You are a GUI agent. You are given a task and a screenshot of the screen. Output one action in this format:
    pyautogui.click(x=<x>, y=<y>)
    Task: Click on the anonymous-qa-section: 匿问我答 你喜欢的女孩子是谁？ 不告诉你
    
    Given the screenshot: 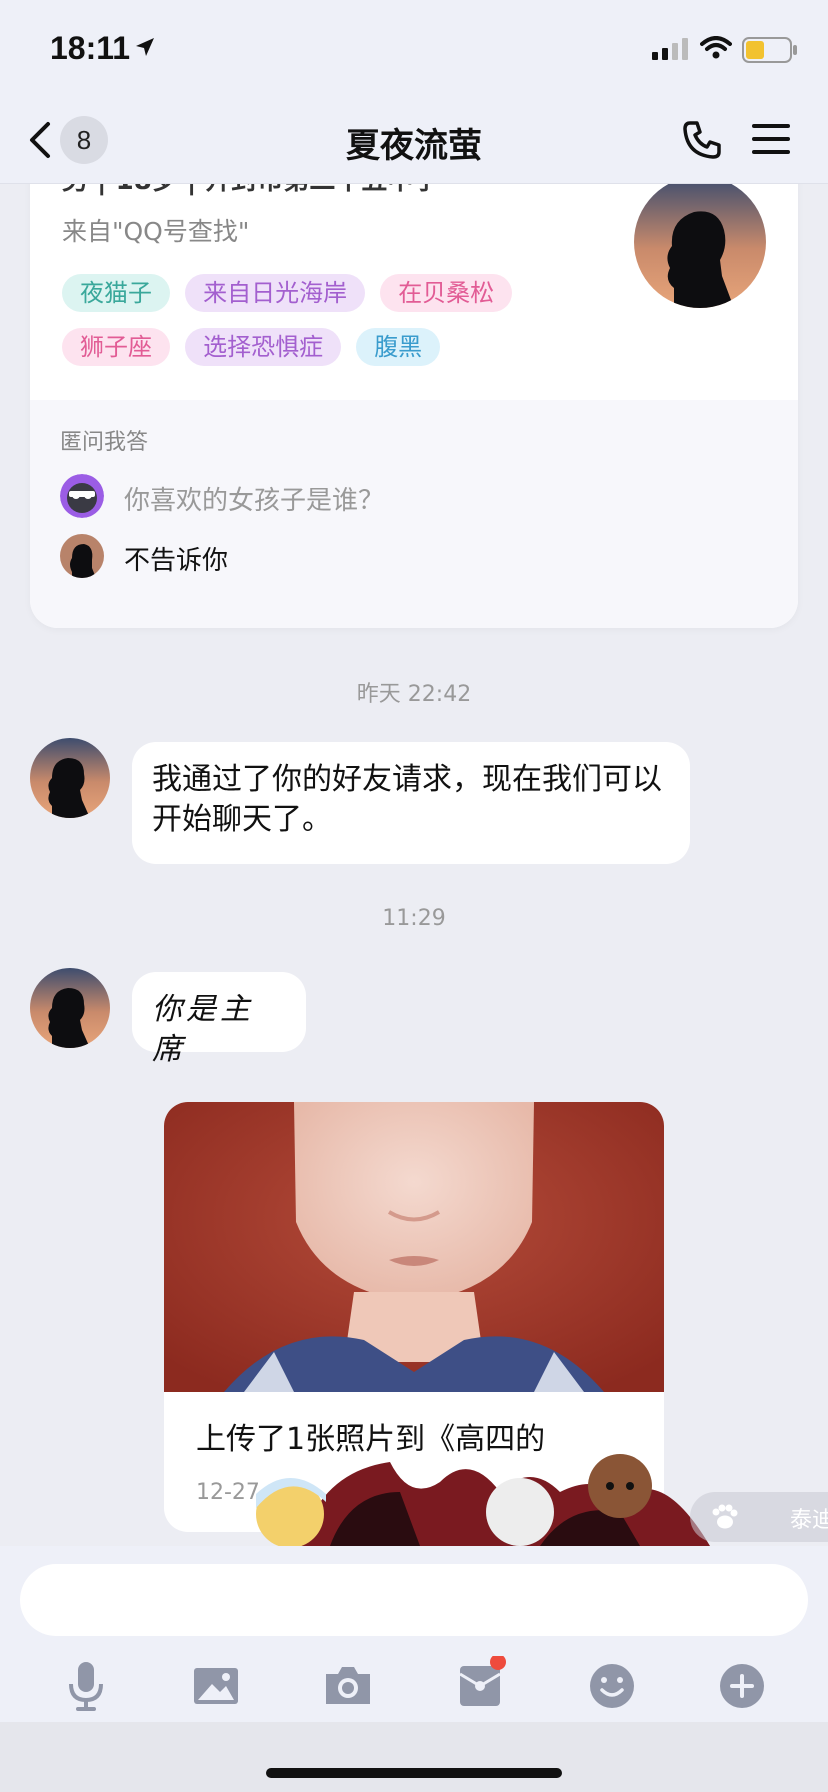 What is the action you would take?
    pyautogui.click(x=414, y=514)
    